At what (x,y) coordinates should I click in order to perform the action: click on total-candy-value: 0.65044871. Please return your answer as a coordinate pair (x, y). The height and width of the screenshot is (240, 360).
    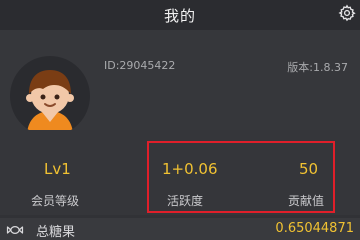
    Looking at the image, I should click on (314, 228).